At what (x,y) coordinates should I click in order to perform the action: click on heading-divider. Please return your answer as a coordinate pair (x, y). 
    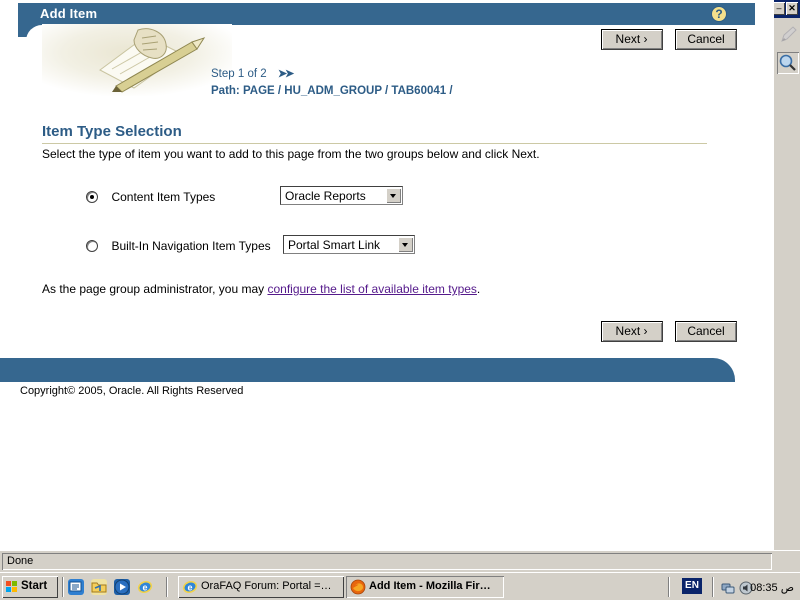
    Looking at the image, I should click on (374, 143).